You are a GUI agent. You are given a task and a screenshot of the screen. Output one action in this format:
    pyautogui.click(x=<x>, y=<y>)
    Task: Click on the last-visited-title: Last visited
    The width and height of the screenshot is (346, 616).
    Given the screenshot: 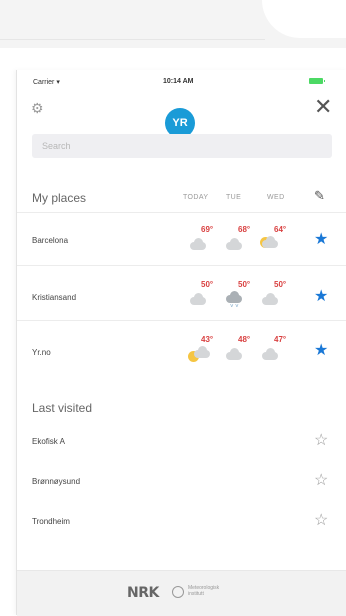 What is the action you would take?
    pyautogui.click(x=62, y=408)
    